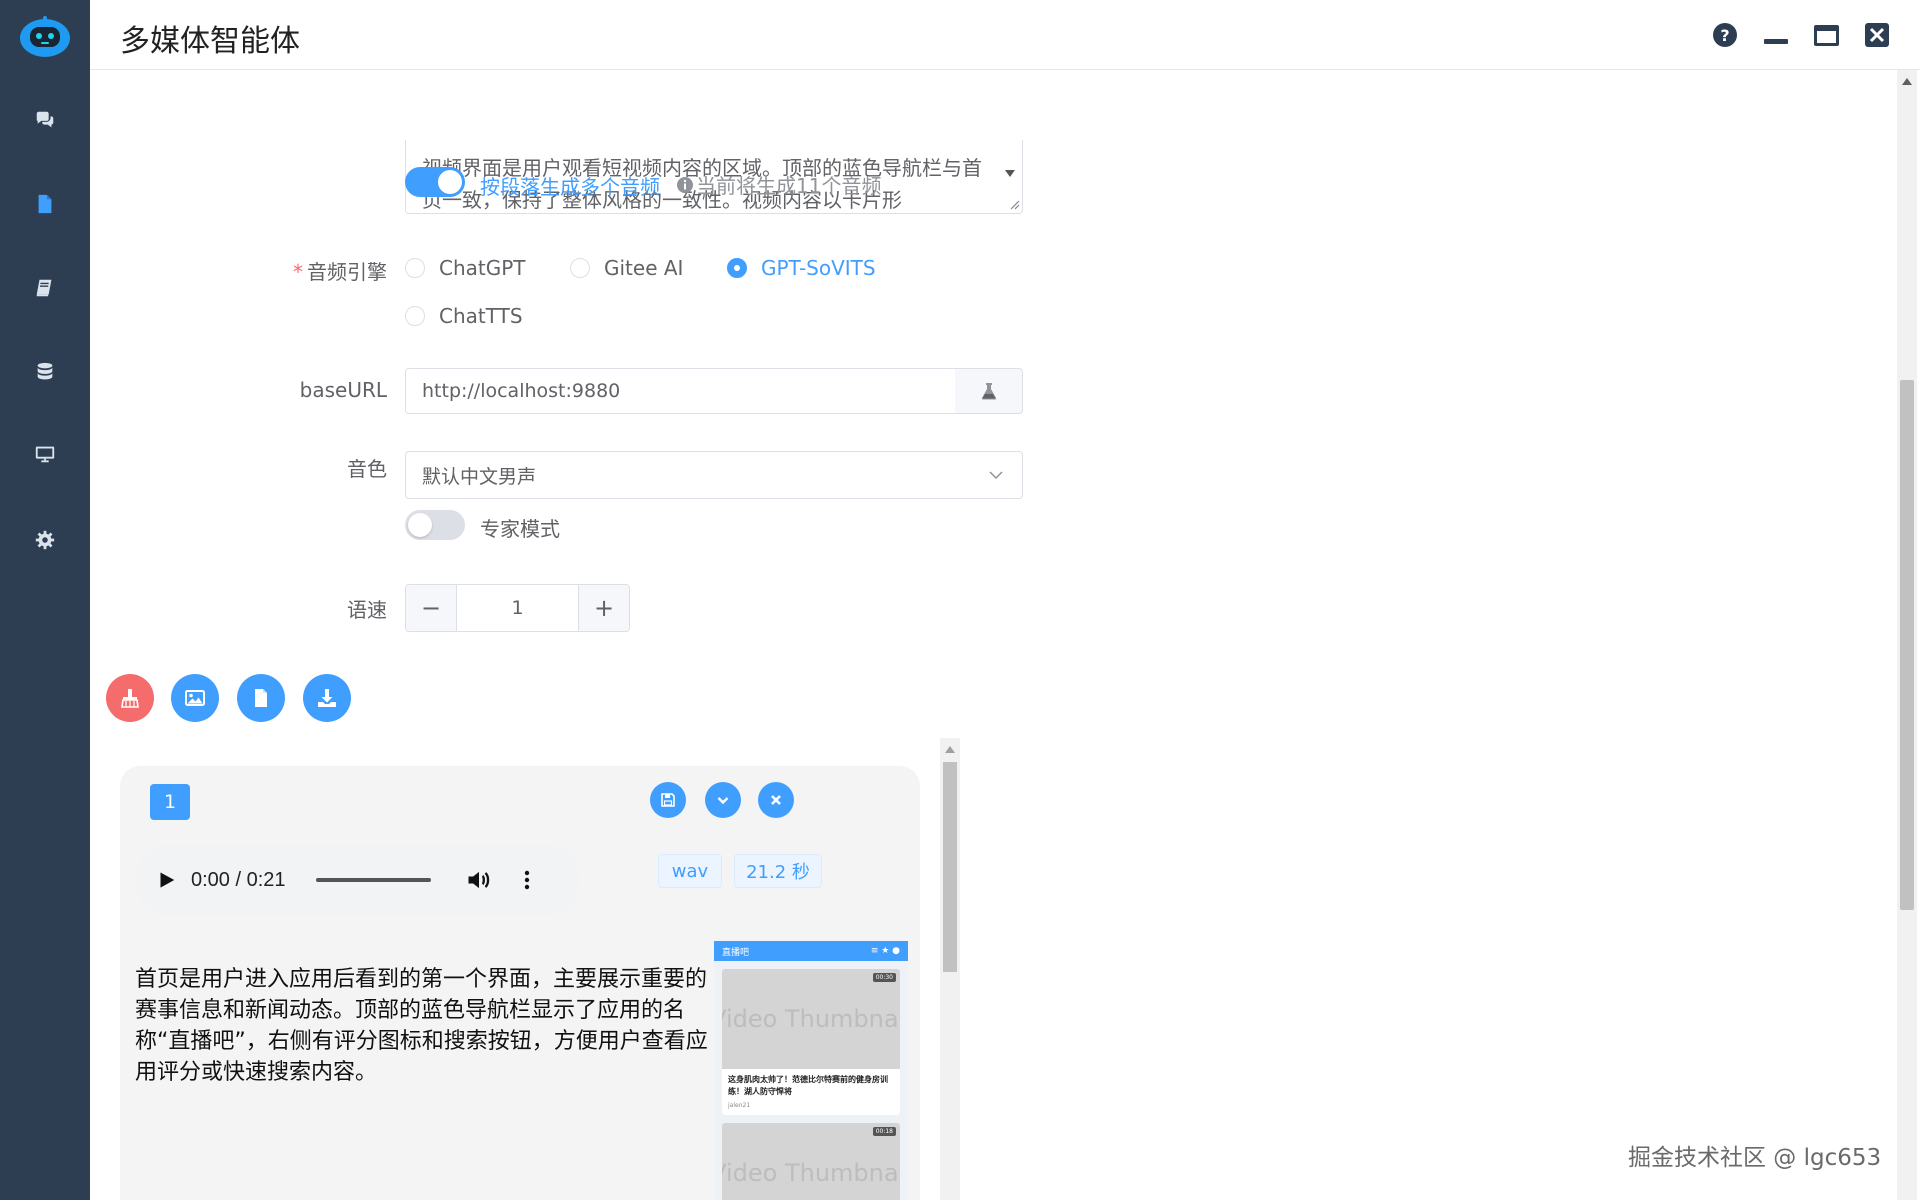 This screenshot has height=1200, width=1920. Describe the element at coordinates (714, 475) in the screenshot. I see `voice-select: 默认中文男声` at that location.